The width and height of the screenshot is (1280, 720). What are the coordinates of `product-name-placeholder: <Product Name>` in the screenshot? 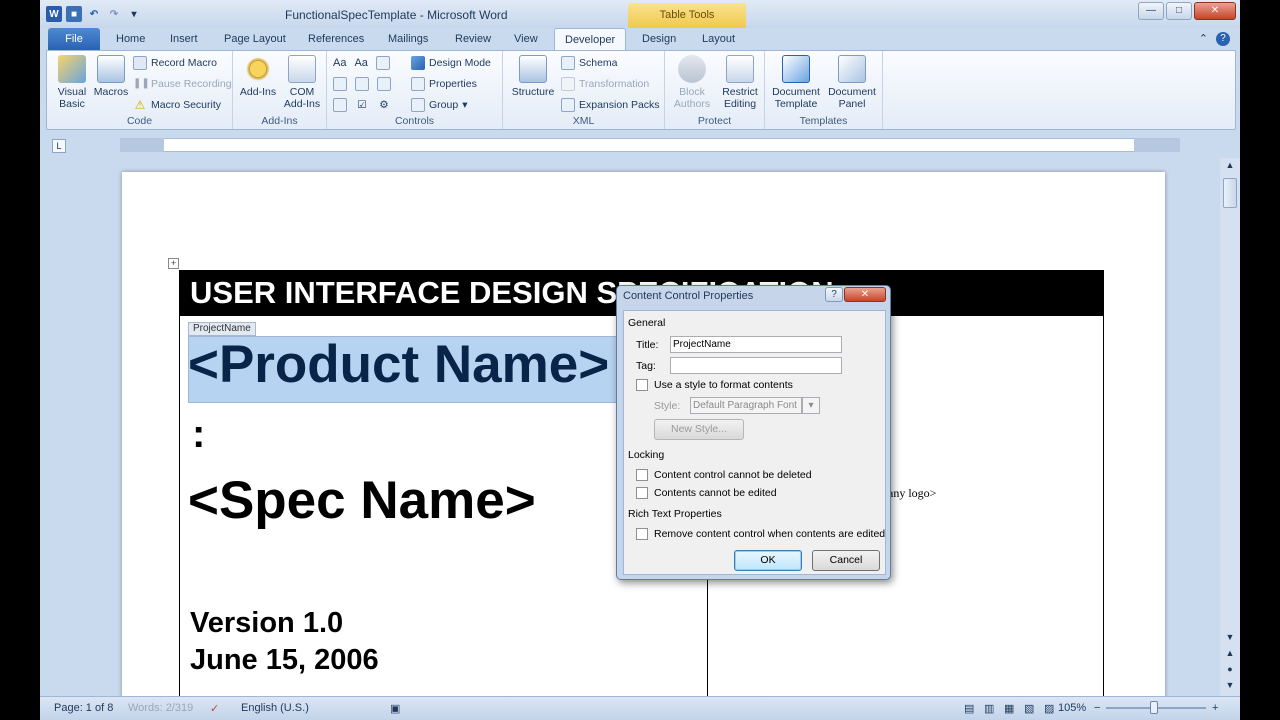 It's located at (398, 364).